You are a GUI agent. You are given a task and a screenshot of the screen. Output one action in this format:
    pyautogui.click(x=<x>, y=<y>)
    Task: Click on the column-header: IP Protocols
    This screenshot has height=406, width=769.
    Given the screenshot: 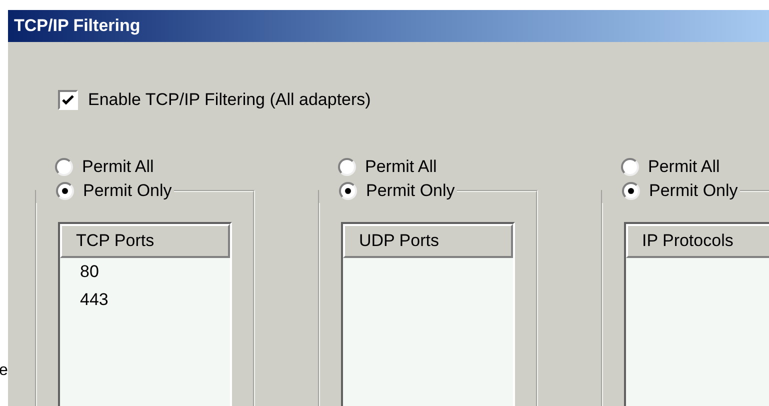 What is the action you would take?
    pyautogui.click(x=697, y=241)
    